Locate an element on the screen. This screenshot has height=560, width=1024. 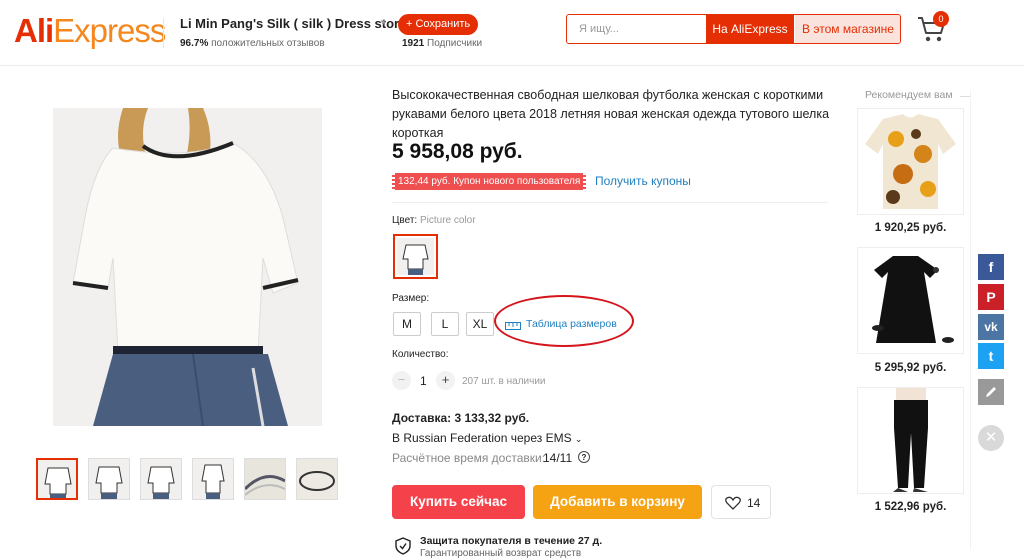
search-store-button: В этом магазине is located at coordinates (847, 29).